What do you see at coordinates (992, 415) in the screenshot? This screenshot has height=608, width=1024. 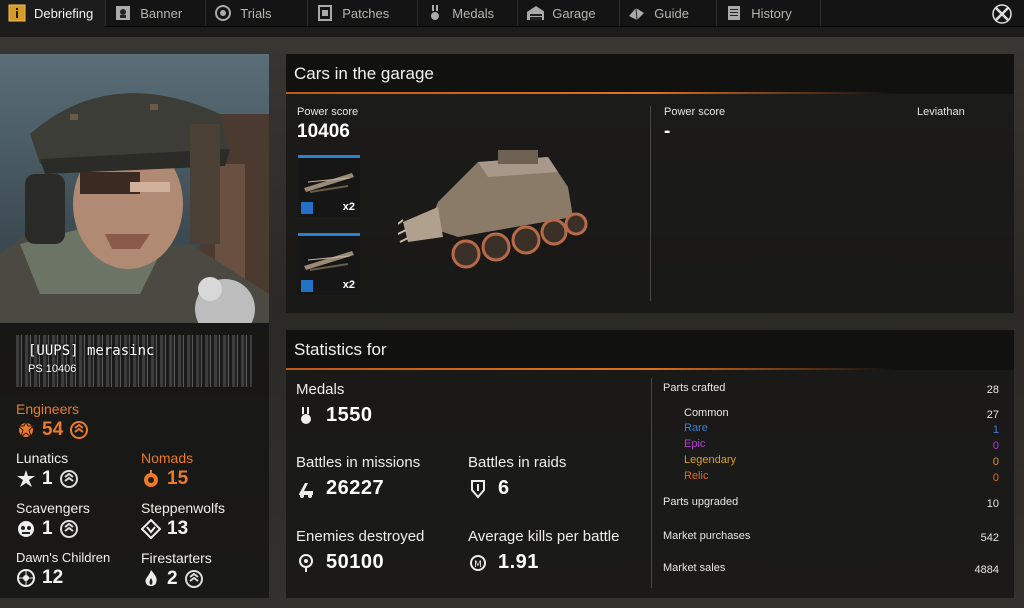 I see `common-value: 27` at bounding box center [992, 415].